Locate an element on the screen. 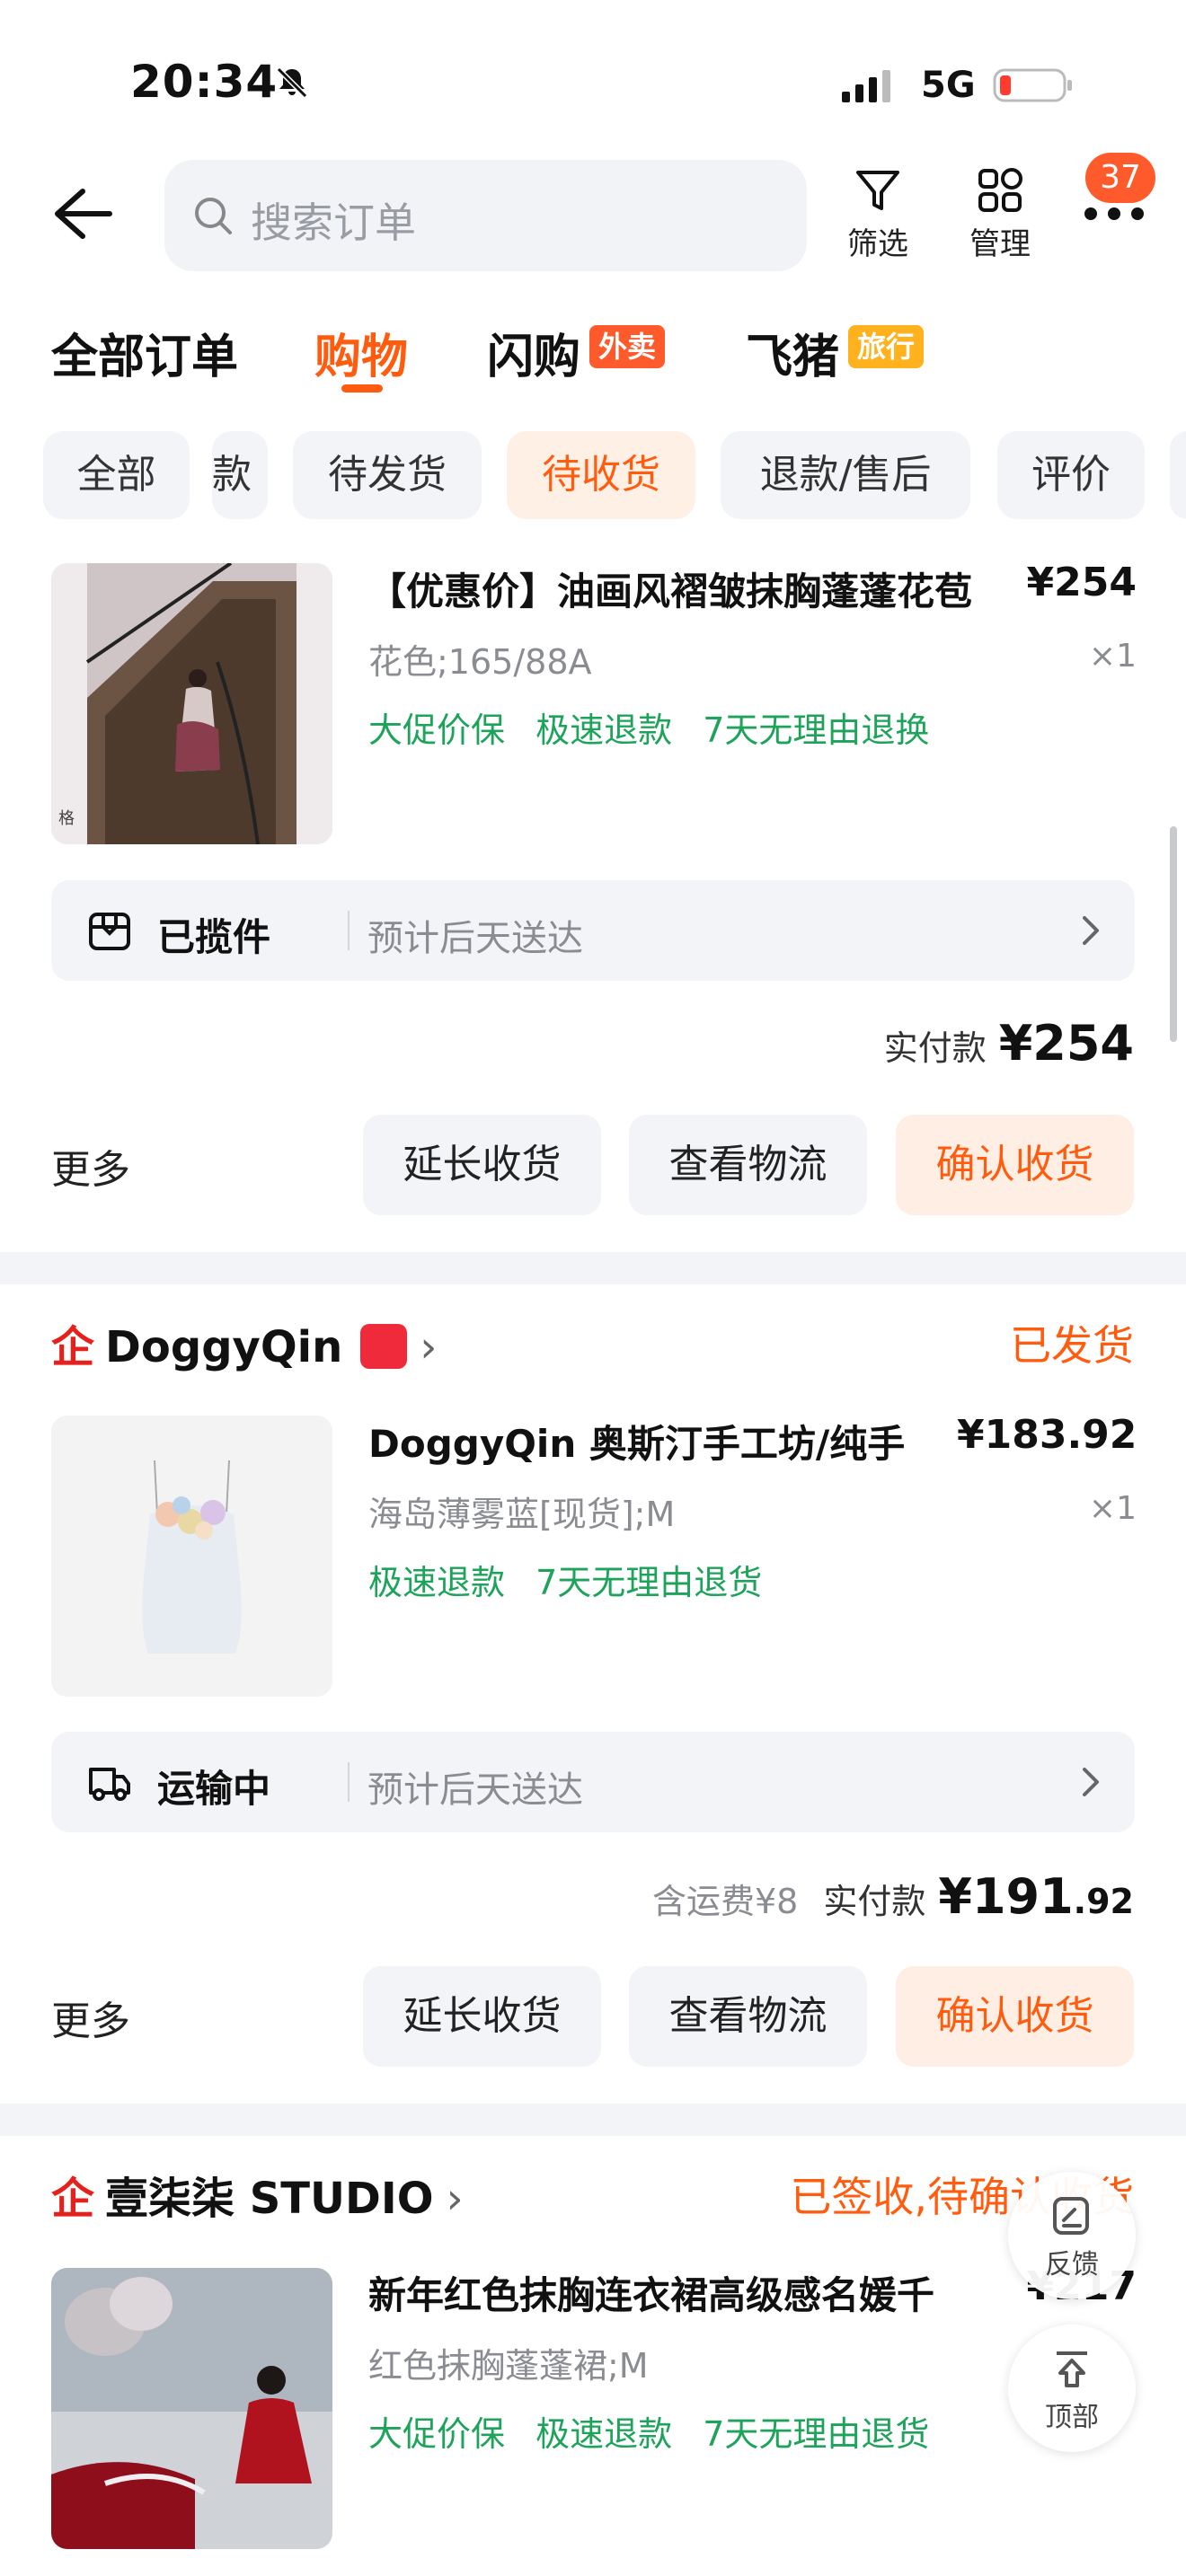  paid-amount-row: 实付款 ¥254 is located at coordinates (1009, 1043).